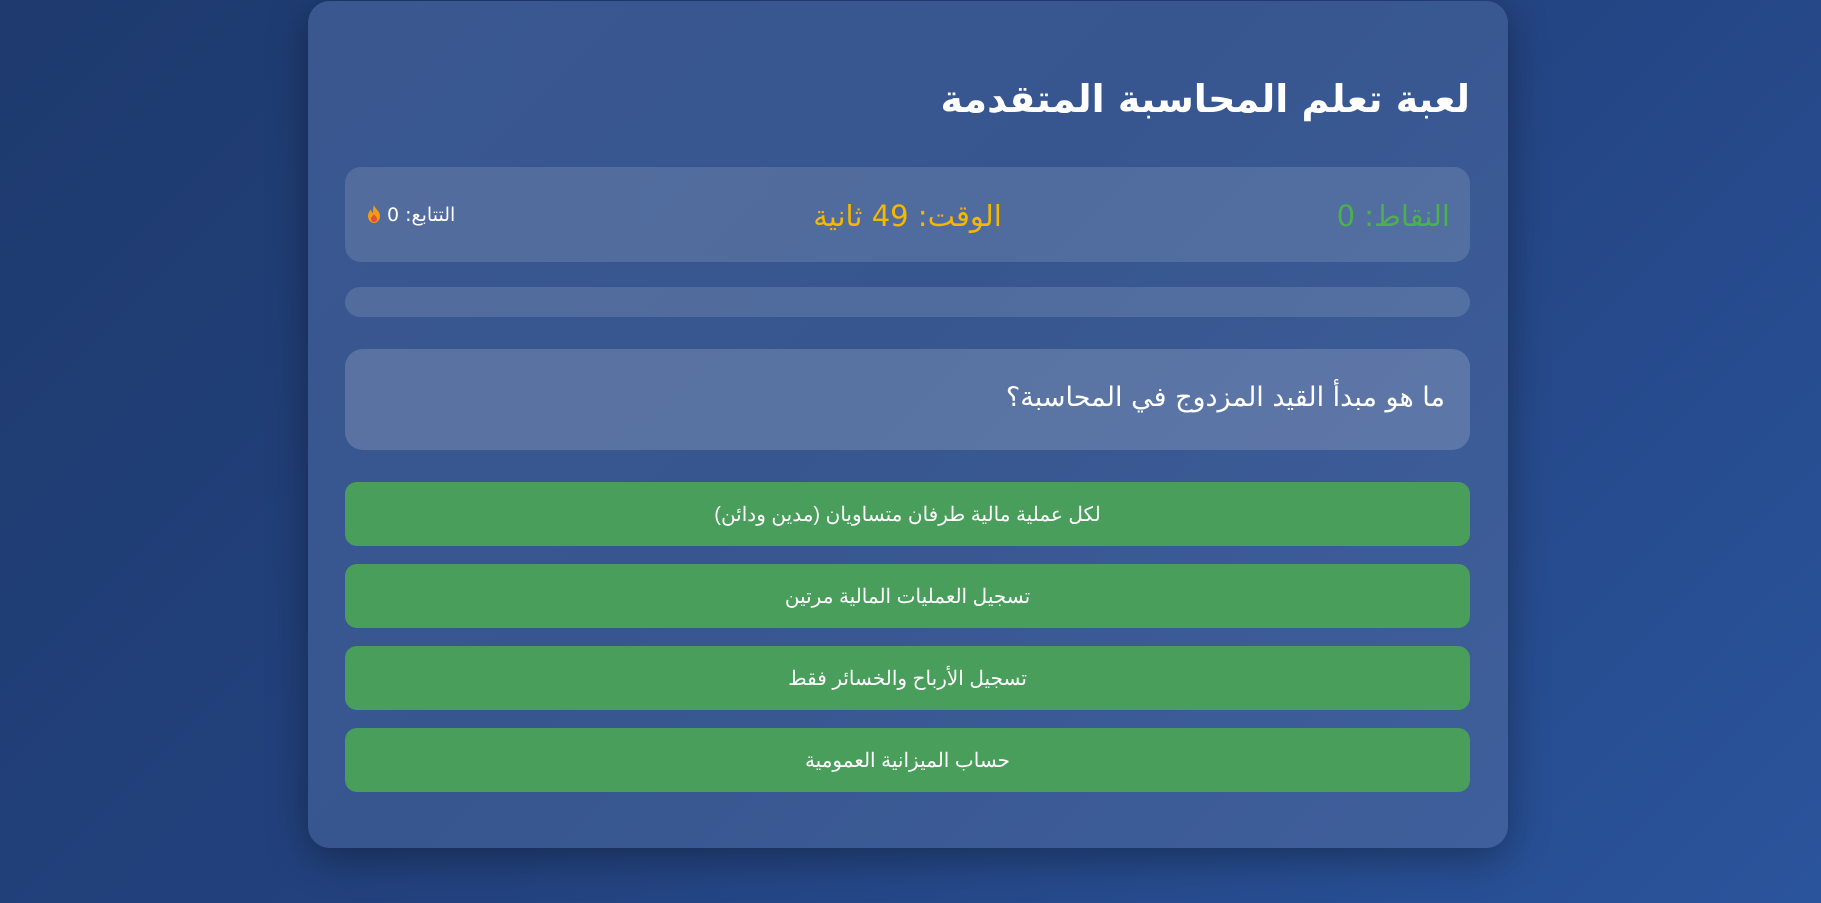  I want to click on fire-icon, so click(374, 214).